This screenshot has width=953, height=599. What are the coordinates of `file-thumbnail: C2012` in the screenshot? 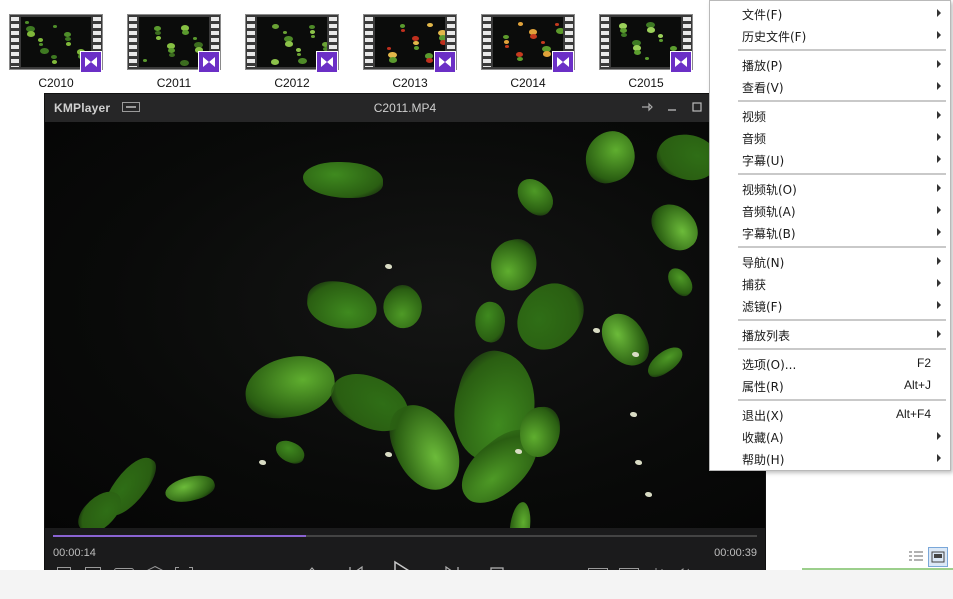 It's located at (293, 52).